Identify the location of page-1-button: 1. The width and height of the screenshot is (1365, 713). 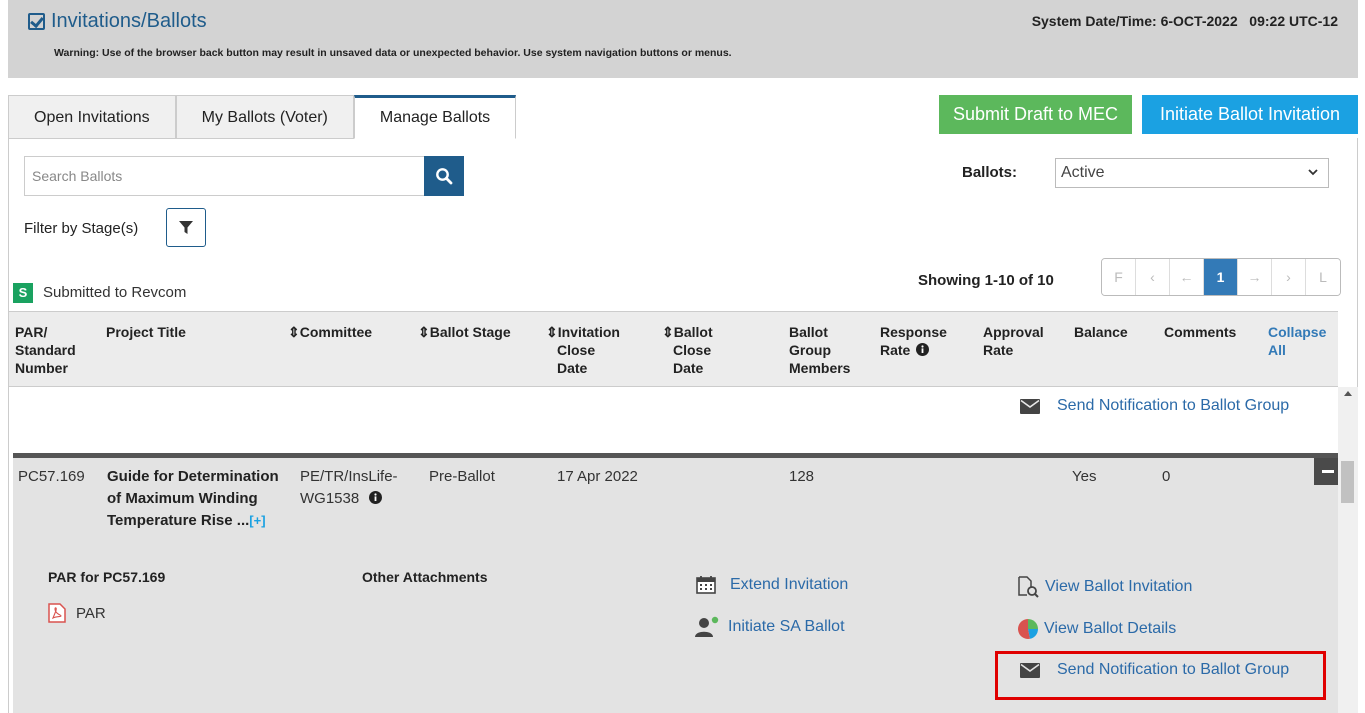
(1221, 277).